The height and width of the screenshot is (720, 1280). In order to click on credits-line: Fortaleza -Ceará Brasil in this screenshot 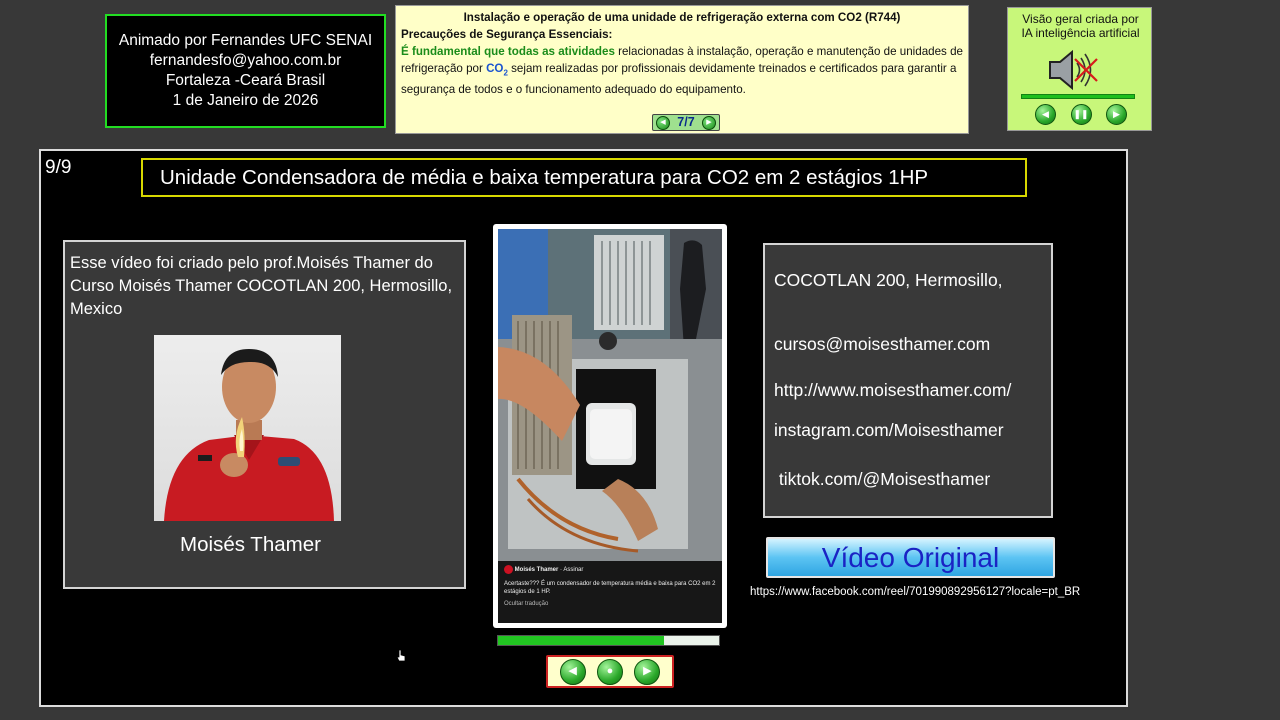, I will do `click(245, 80)`.